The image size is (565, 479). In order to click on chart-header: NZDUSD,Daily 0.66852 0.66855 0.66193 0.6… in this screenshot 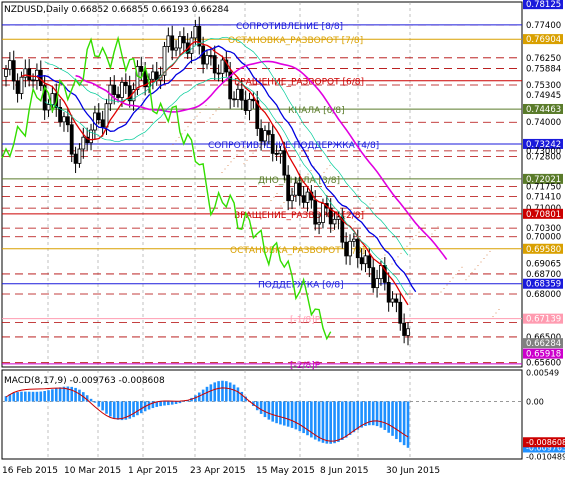, I will do `click(116, 10)`.